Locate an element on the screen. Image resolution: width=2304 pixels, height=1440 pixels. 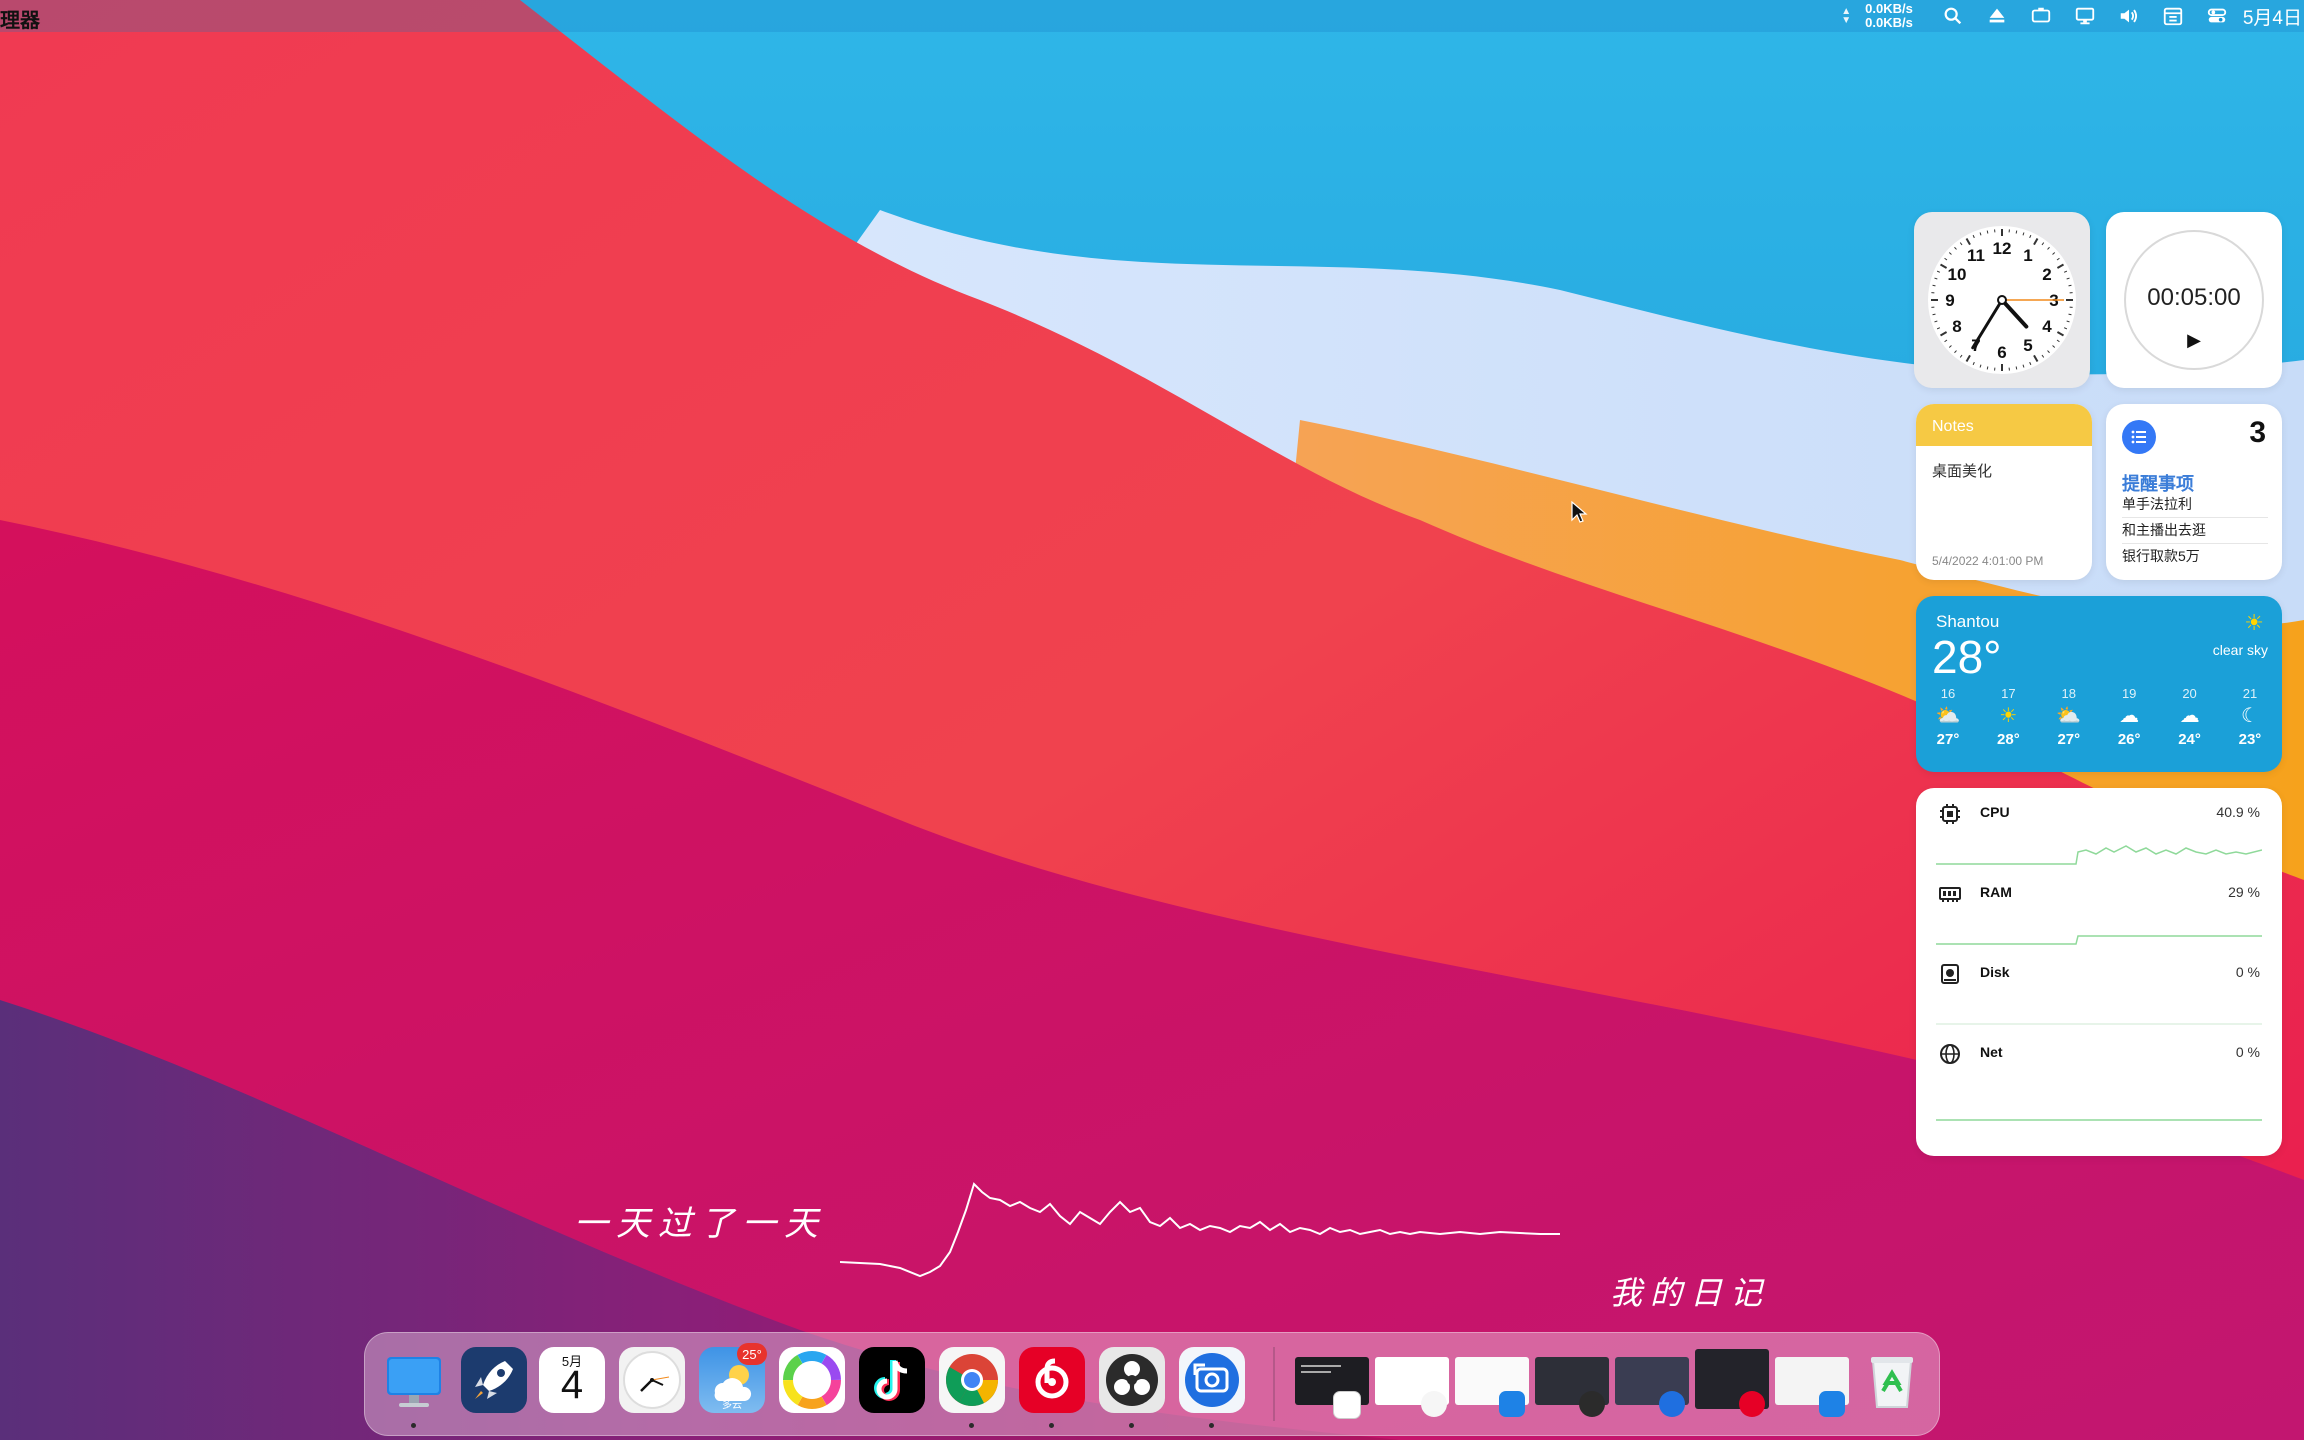
active-app-name: 理器 is located at coordinates (20, 18).